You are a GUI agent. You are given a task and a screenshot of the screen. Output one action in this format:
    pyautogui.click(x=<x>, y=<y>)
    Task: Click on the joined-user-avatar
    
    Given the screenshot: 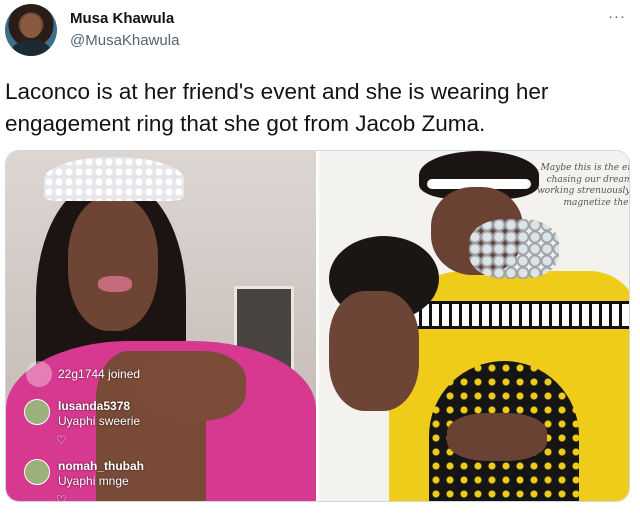 What is the action you would take?
    pyautogui.click(x=39, y=374)
    